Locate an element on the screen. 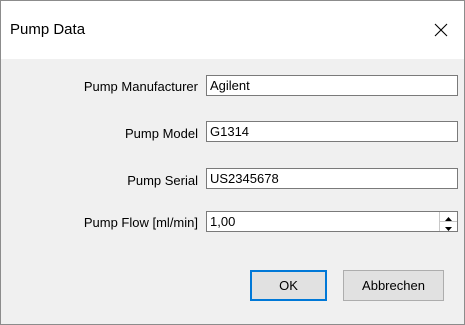 This screenshot has width=465, height=325. close-icon is located at coordinates (441, 30).